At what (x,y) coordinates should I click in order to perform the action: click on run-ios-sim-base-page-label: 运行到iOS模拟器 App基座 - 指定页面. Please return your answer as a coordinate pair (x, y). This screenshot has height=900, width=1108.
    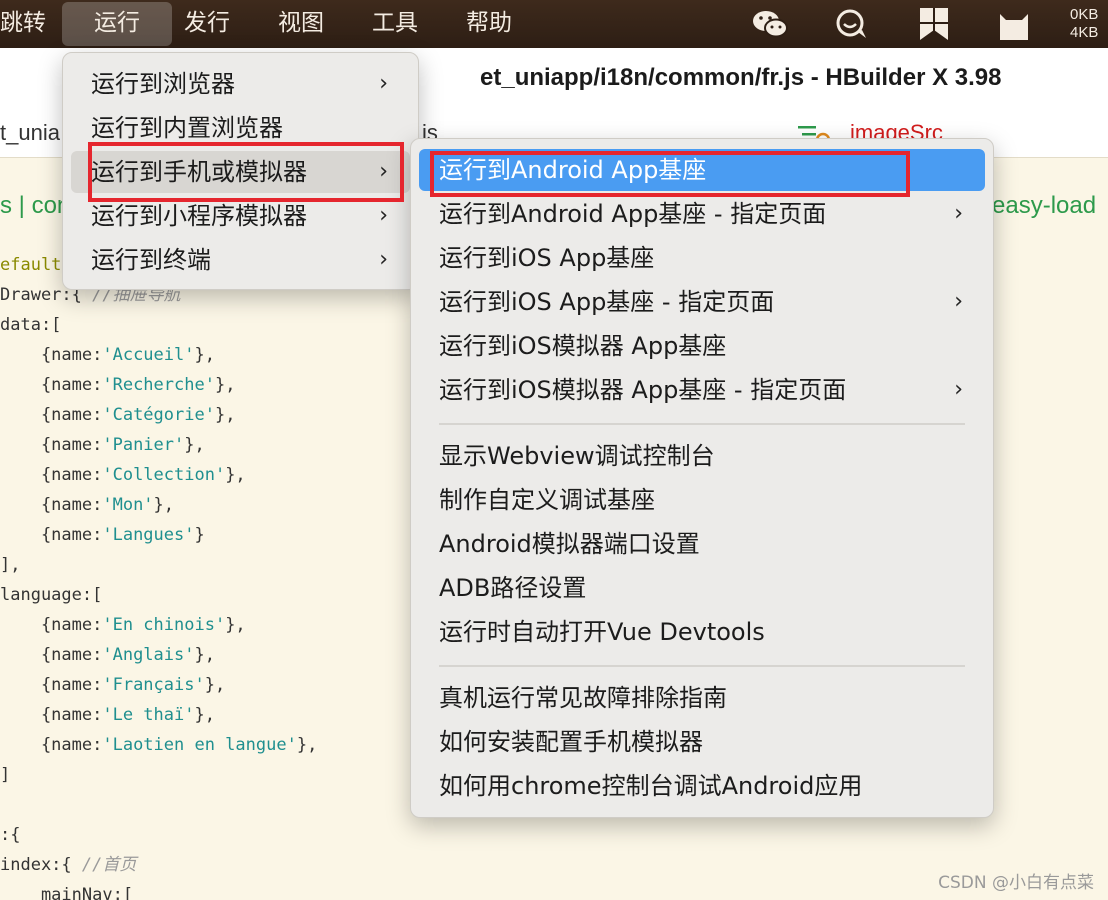
    Looking at the image, I should click on (643, 390).